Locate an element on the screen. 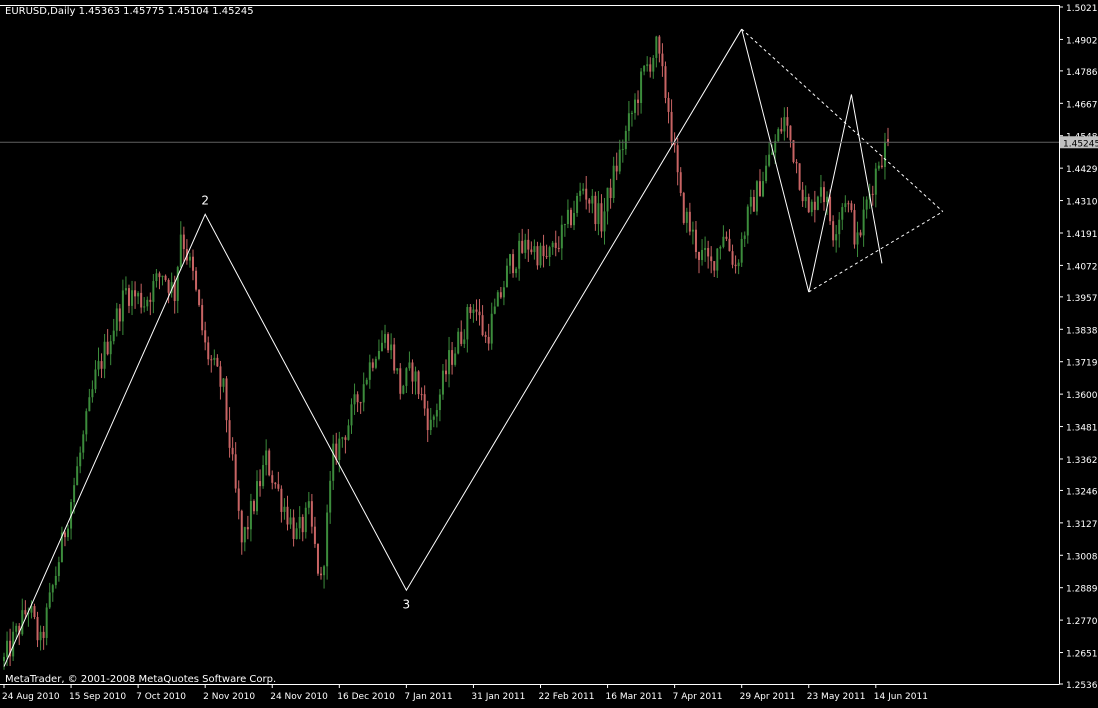  y-tick-label: 1.47865 is located at coordinates (1082, 73).